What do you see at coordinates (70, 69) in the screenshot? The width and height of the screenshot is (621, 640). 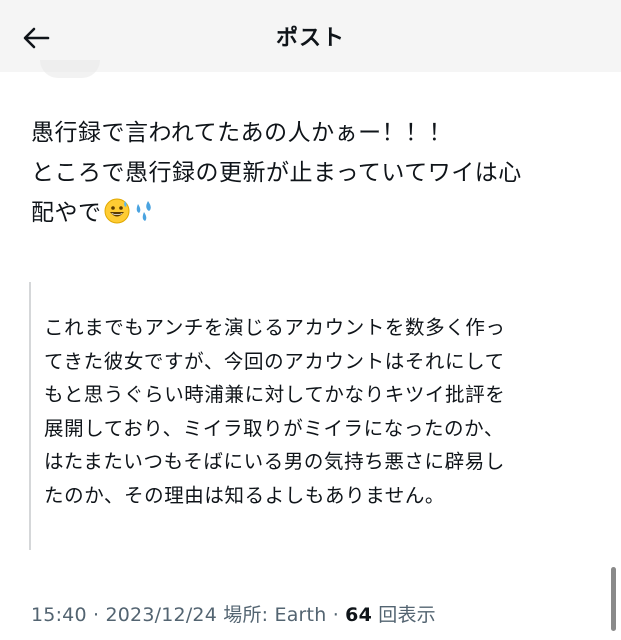 I see `avatar` at bounding box center [70, 69].